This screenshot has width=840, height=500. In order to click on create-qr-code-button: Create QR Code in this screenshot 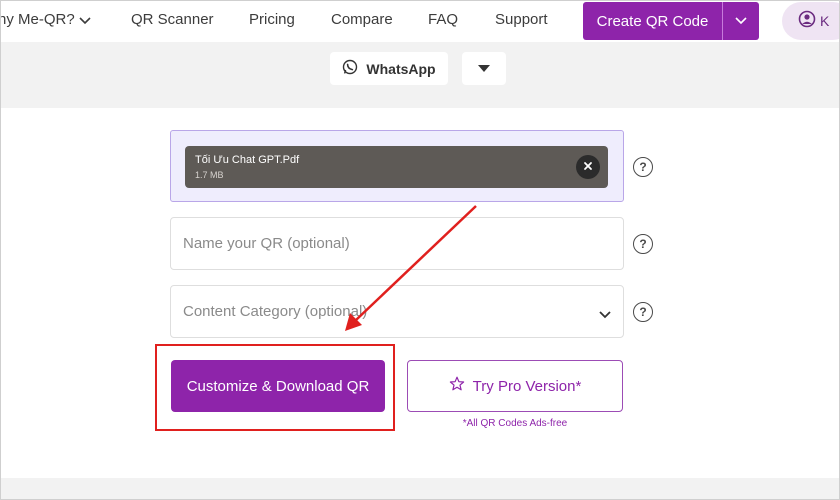, I will do `click(671, 21)`.